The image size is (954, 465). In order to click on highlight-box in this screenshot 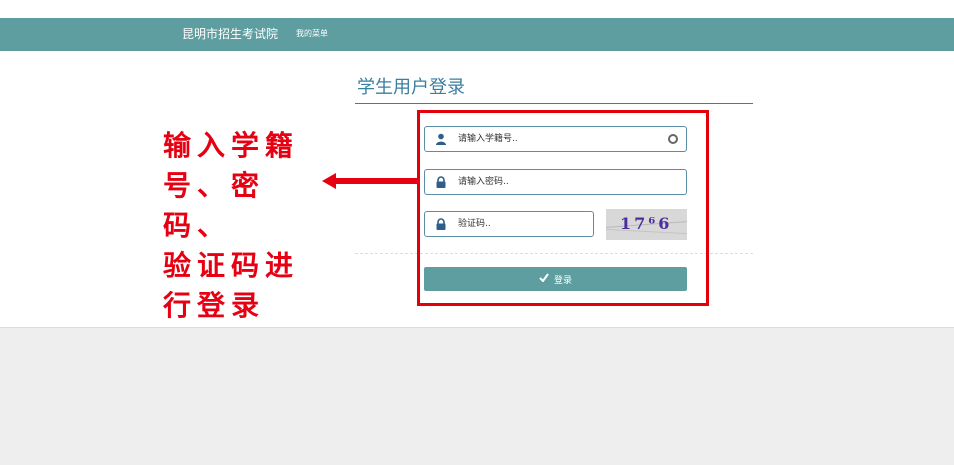, I will do `click(563, 208)`.